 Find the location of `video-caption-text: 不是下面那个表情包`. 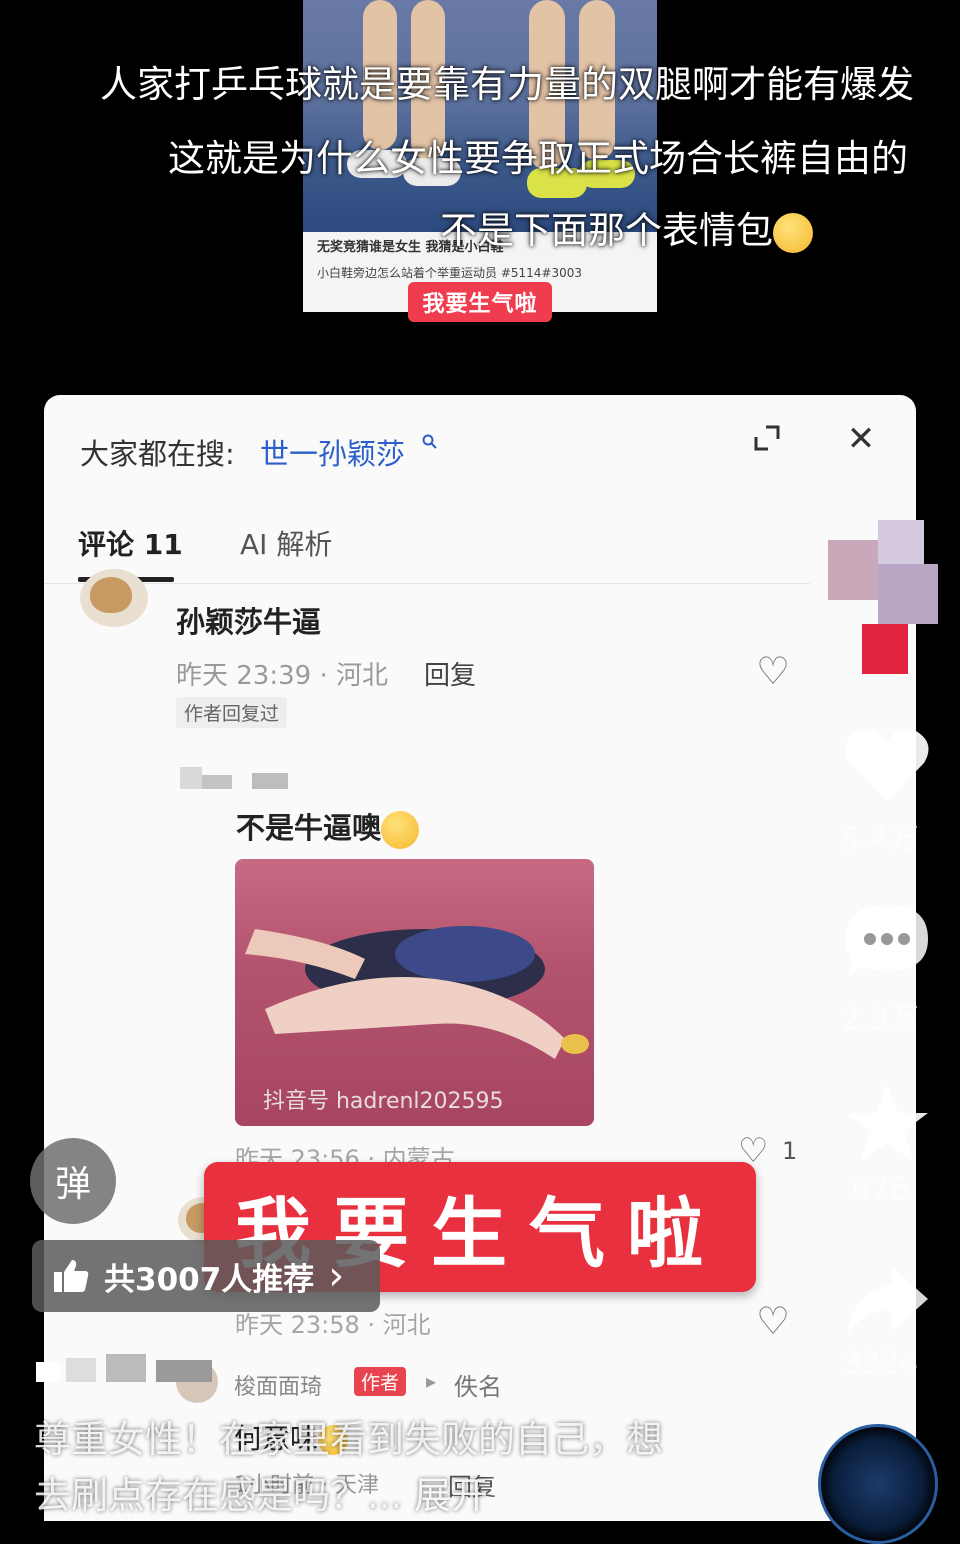

video-caption-text: 不是下面那个表情包 is located at coordinates (606, 230).